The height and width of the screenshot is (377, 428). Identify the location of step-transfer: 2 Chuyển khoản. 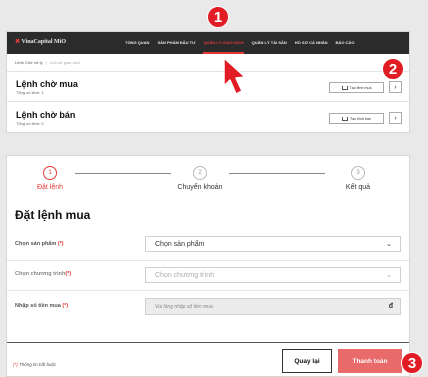
(200, 178).